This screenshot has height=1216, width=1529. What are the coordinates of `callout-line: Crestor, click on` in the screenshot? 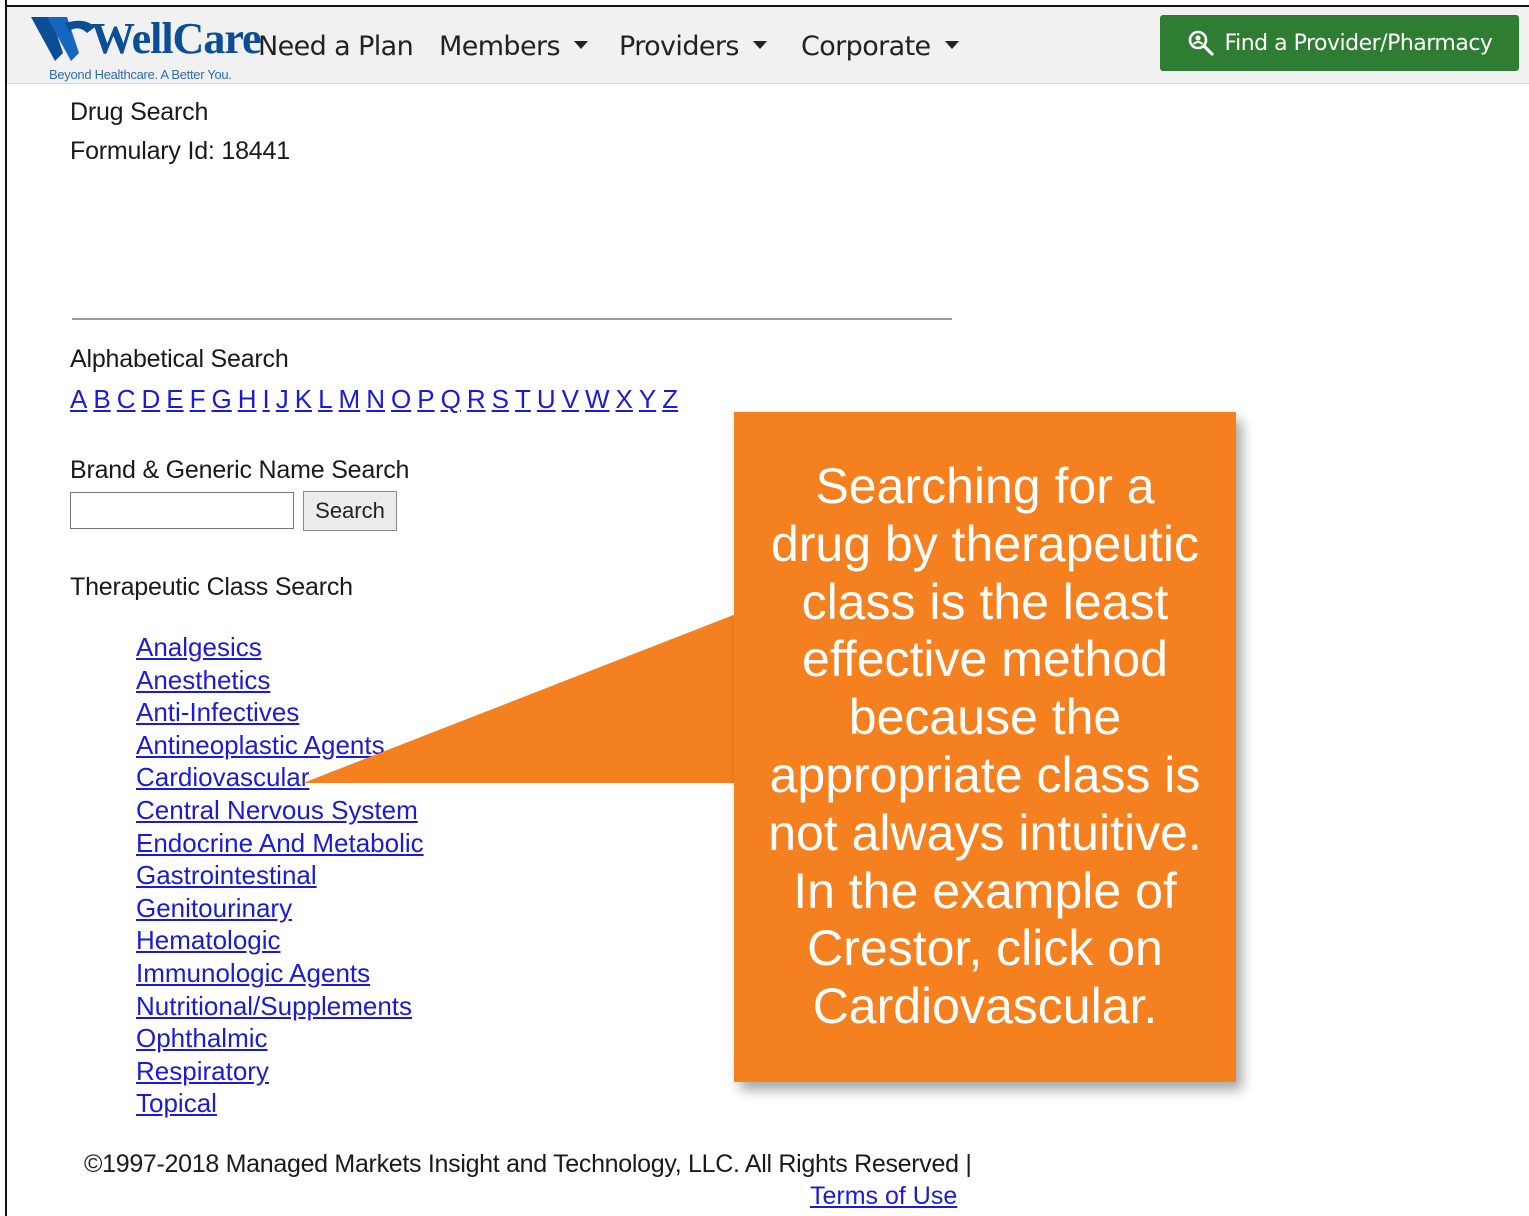 It's located at (985, 948).